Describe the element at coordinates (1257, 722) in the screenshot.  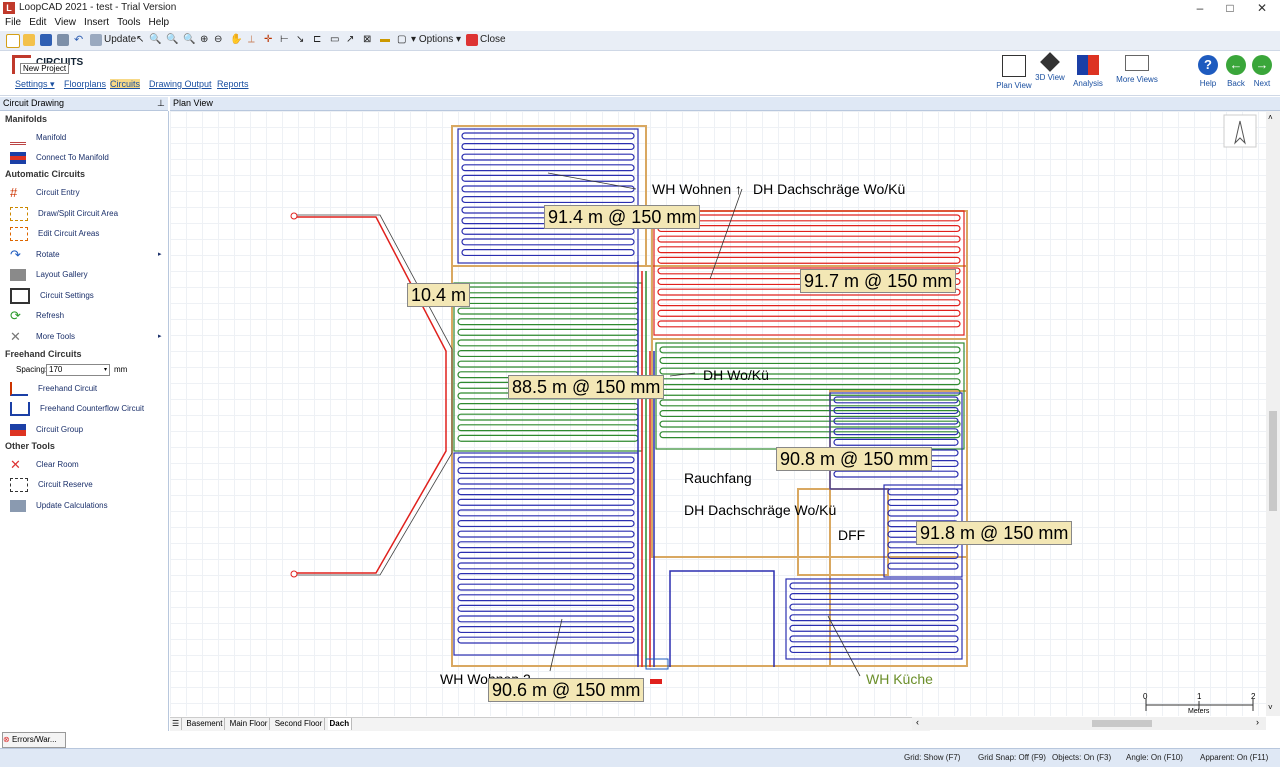
I see `scroll-right-icon: ›` at that location.